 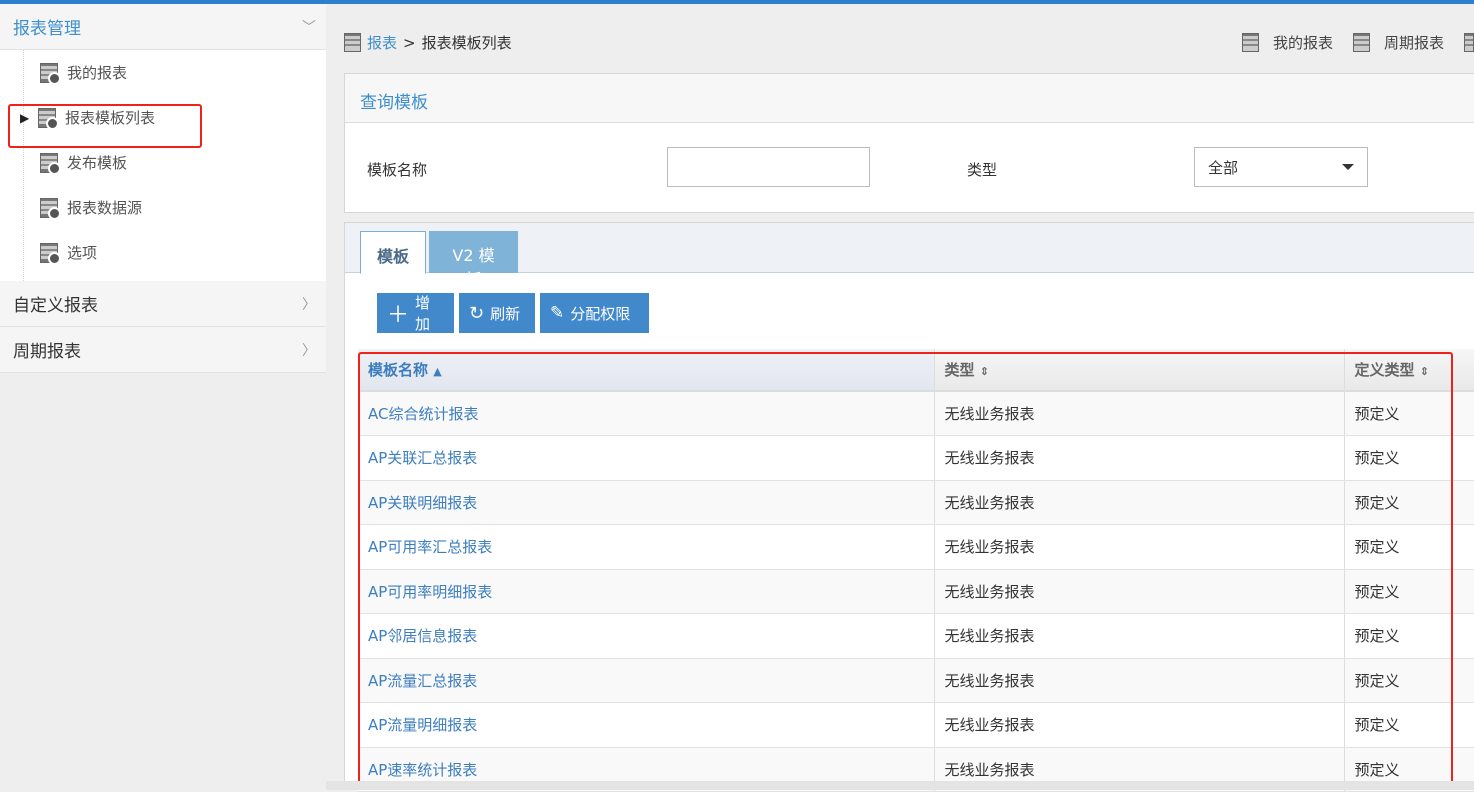 I want to click on edit-icon: ✎, so click(x=557, y=313).